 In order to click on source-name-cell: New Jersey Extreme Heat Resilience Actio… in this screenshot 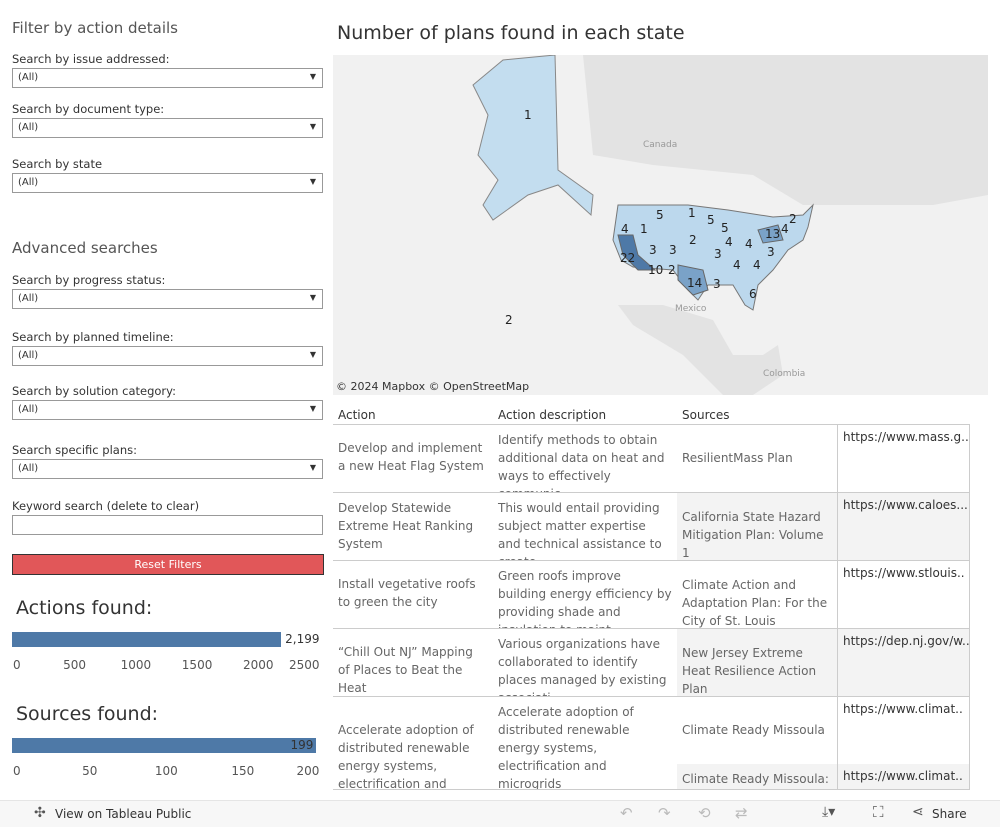, I will do `click(757, 662)`.